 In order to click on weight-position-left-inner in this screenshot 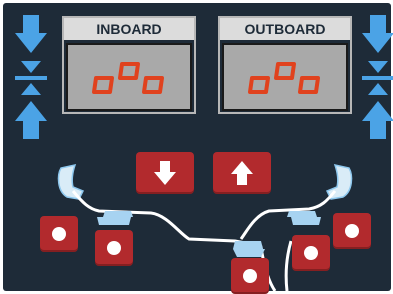, I will do `click(114, 248)`.